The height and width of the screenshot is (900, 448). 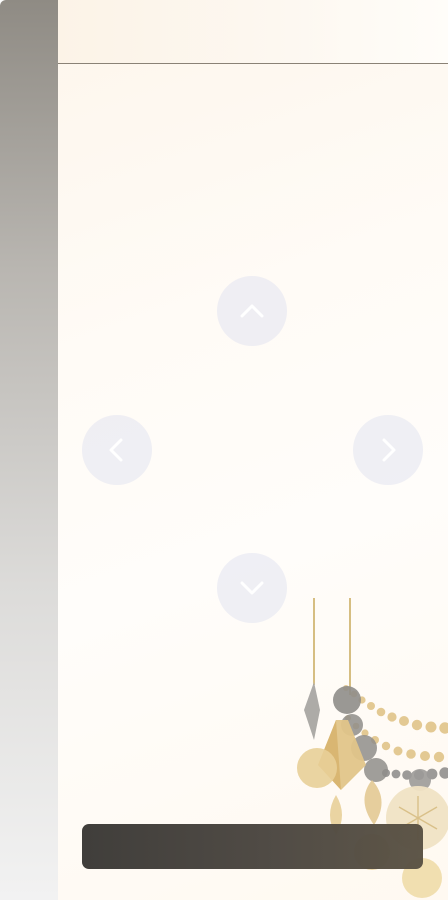 I want to click on nav-left-button, so click(x=117, y=450).